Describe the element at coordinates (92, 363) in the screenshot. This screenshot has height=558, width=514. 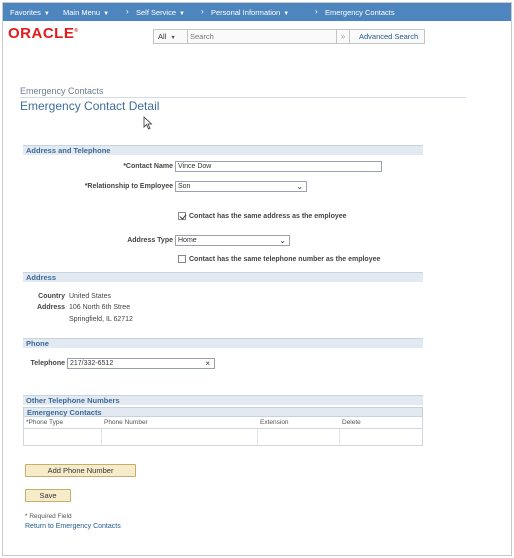
I see `telephone-value: 217/332-6512` at that location.